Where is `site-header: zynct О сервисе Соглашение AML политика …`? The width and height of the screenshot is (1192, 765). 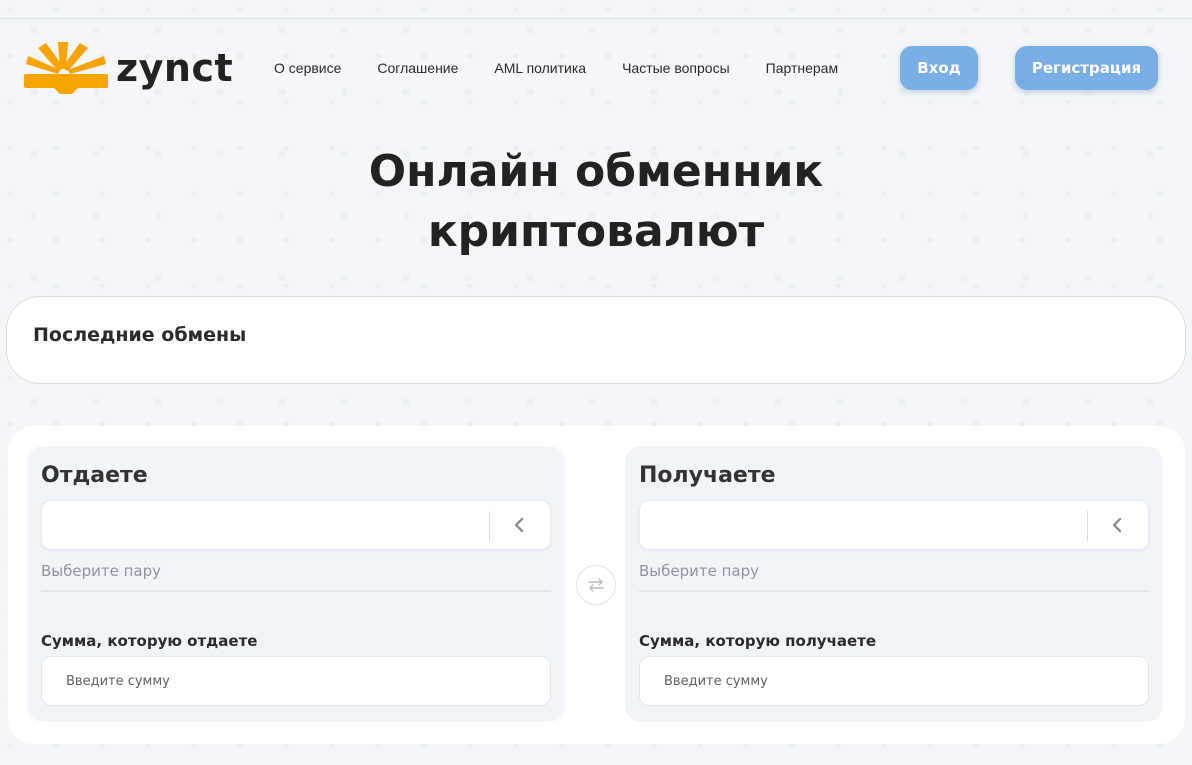 site-header: zynct О сервисе Соглашение AML политика … is located at coordinates (592, 68).